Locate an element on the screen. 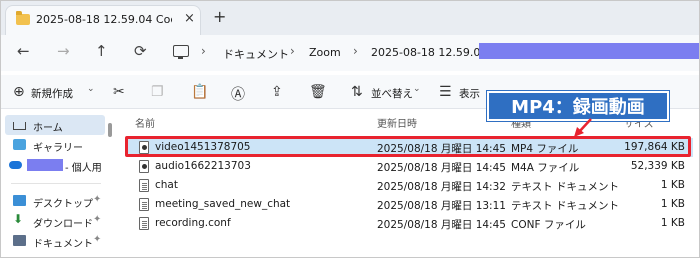 The height and width of the screenshot is (258, 700). sidebar-item-documents: ドキュメント ✦ is located at coordinates (55, 241).